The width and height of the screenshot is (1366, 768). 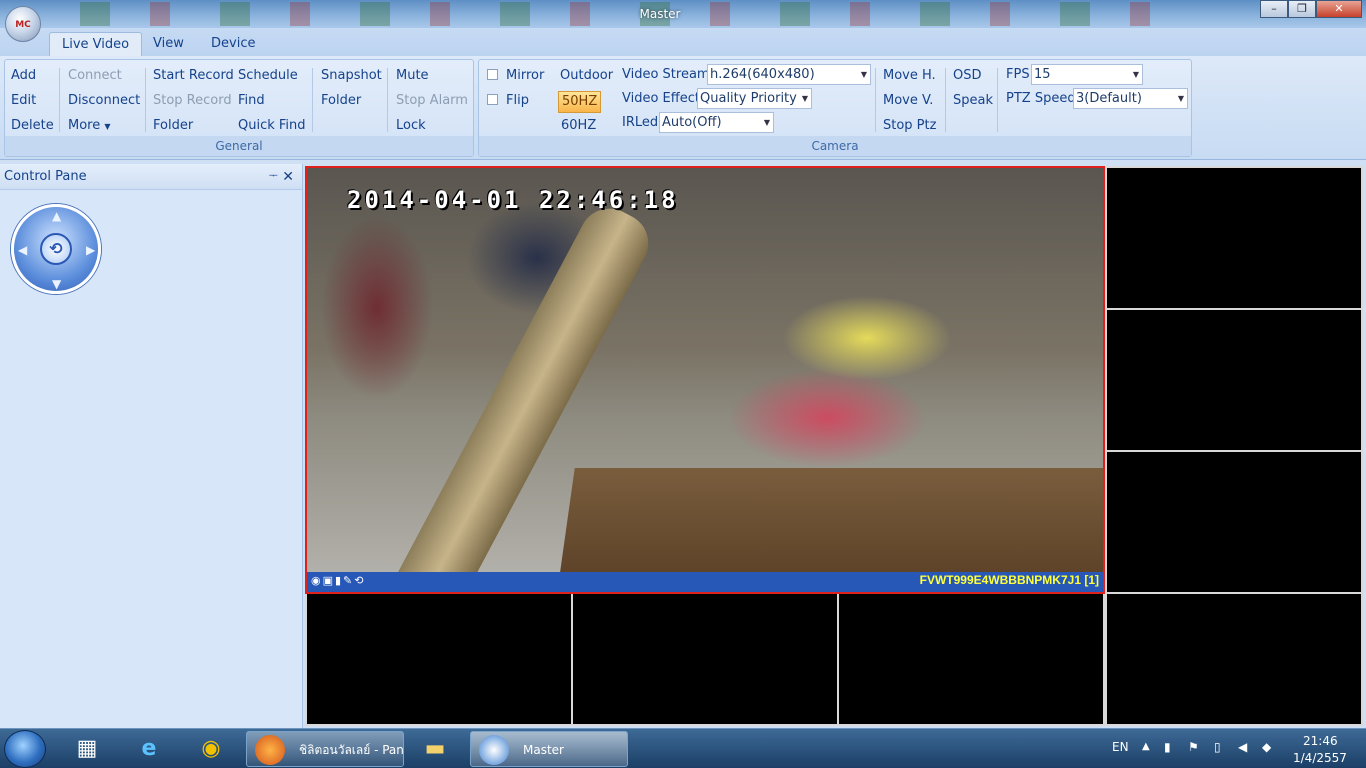 I want to click on arrow-right-icon: ▶, so click(x=90, y=250).